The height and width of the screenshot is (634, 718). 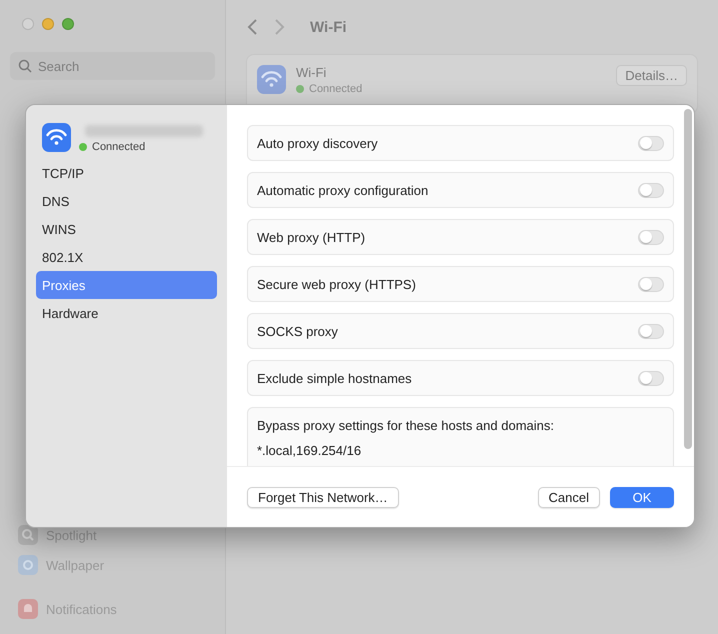 I want to click on bell-icon, so click(x=28, y=609).